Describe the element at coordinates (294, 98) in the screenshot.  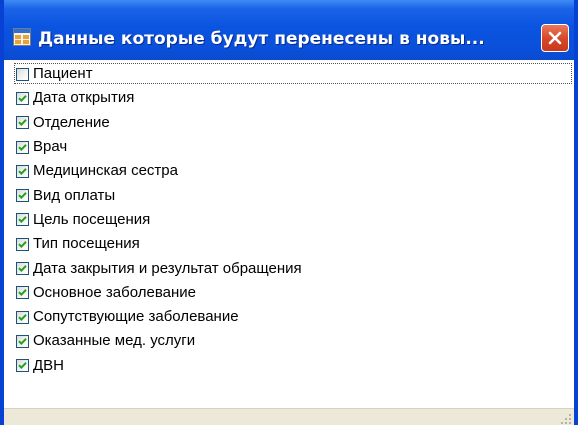
I see `checklist-item: Дата открытия` at that location.